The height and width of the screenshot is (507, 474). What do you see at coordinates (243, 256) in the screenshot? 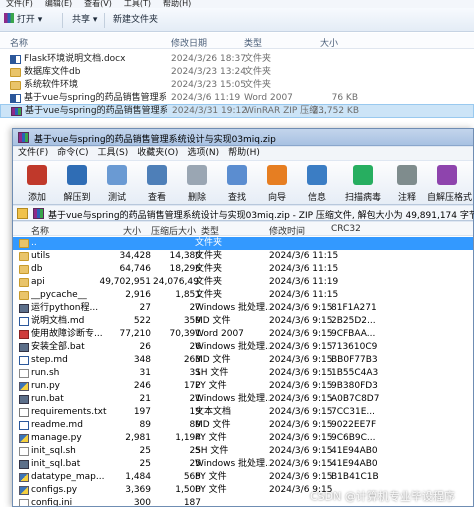
I see `table-row: utils 34,428 14,380 文件夹 2024/3/6 11:15` at bounding box center [243, 256].